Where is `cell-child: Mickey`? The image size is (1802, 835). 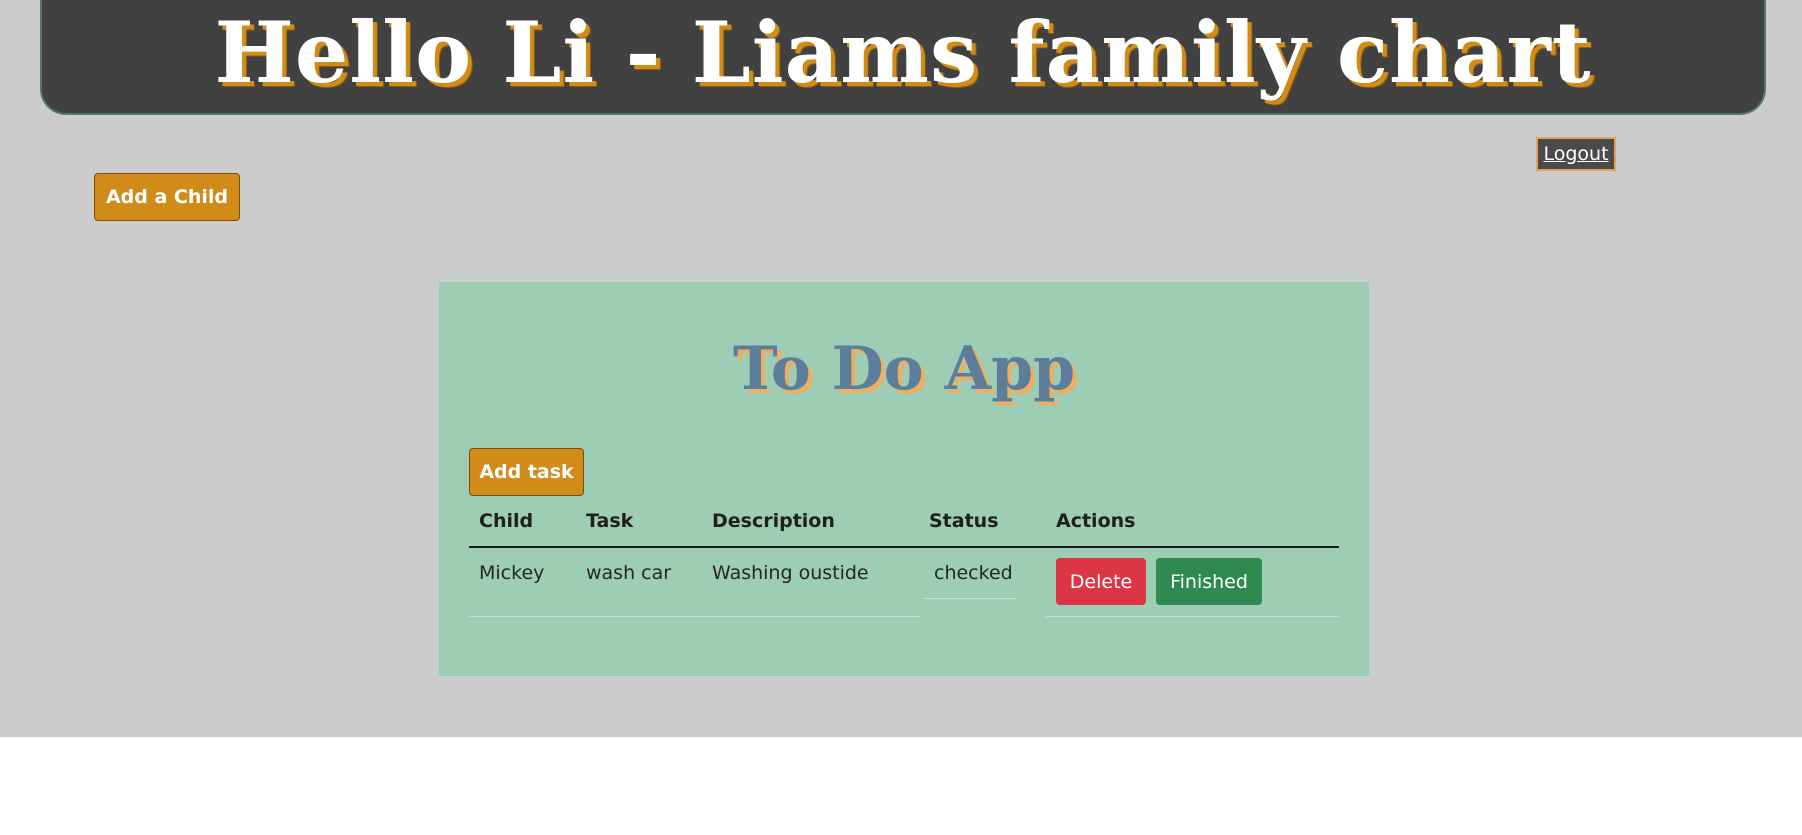
cell-child: Mickey is located at coordinates (512, 573).